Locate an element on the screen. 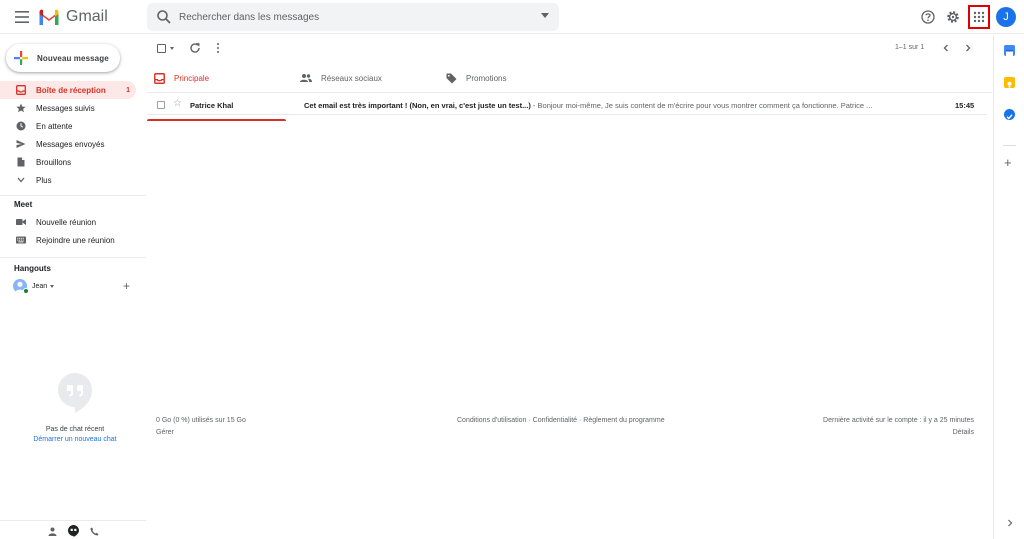  hangouts-section-title: Hangouts is located at coordinates (32, 268).